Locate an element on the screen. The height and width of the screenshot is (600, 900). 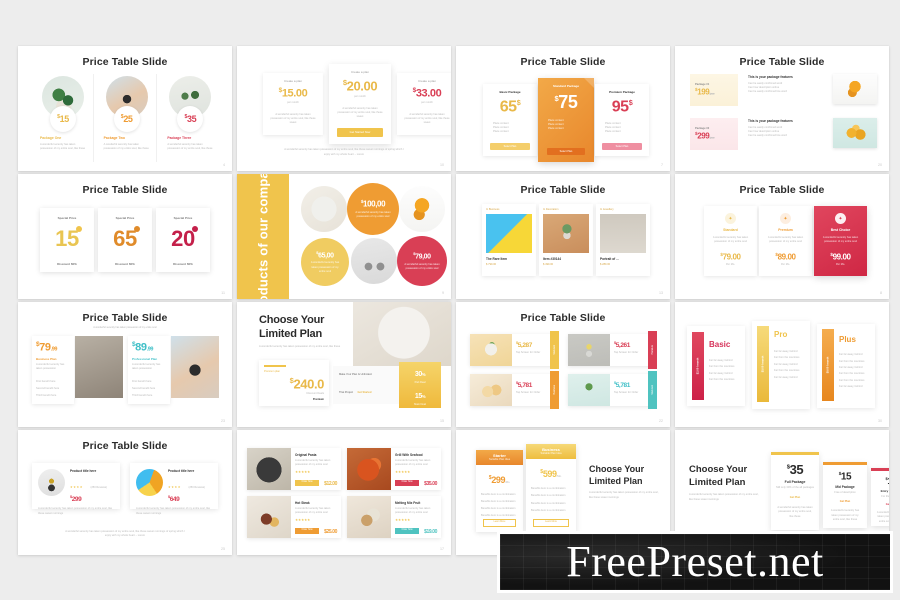
price-value: 35 is located at coordinates (191, 119).